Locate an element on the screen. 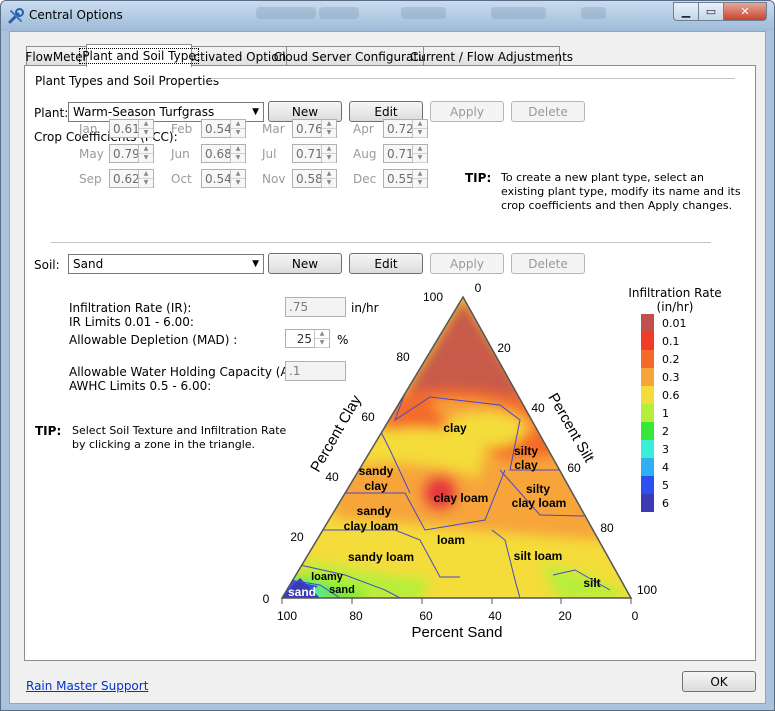  zone-silt-loam: silt loam is located at coordinates (538, 556).